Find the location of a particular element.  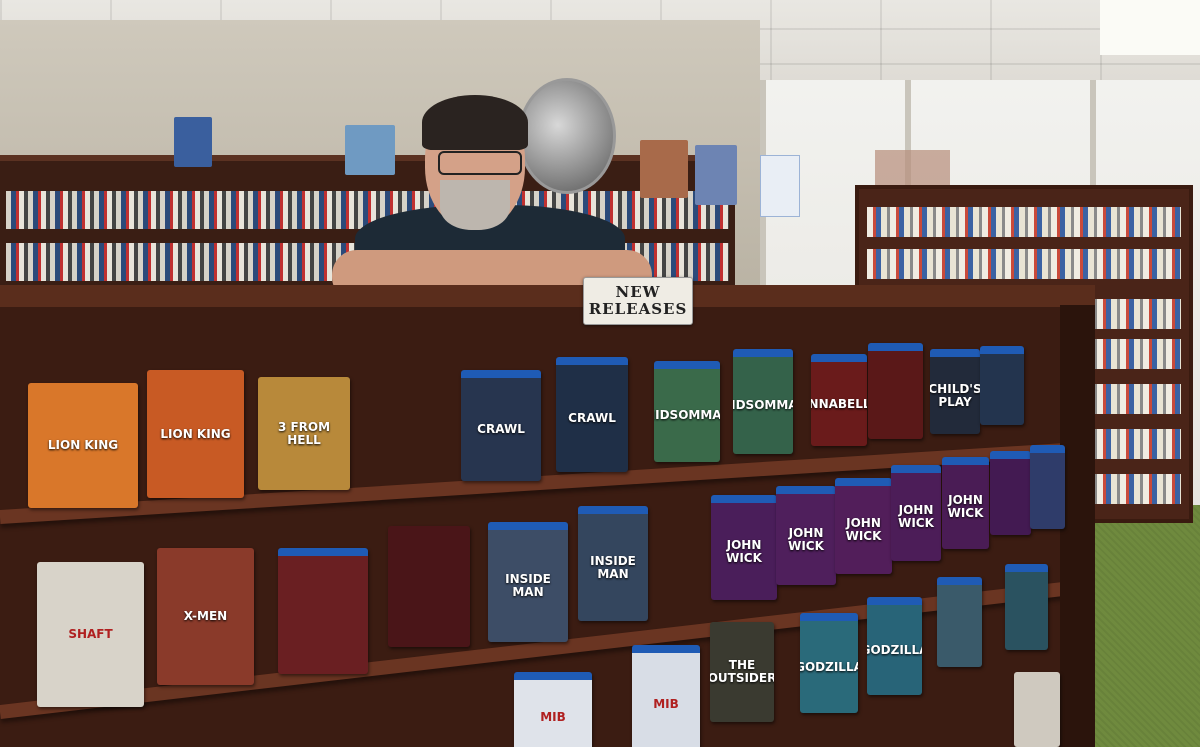

rack-endcap is located at coordinates (1077, 526).